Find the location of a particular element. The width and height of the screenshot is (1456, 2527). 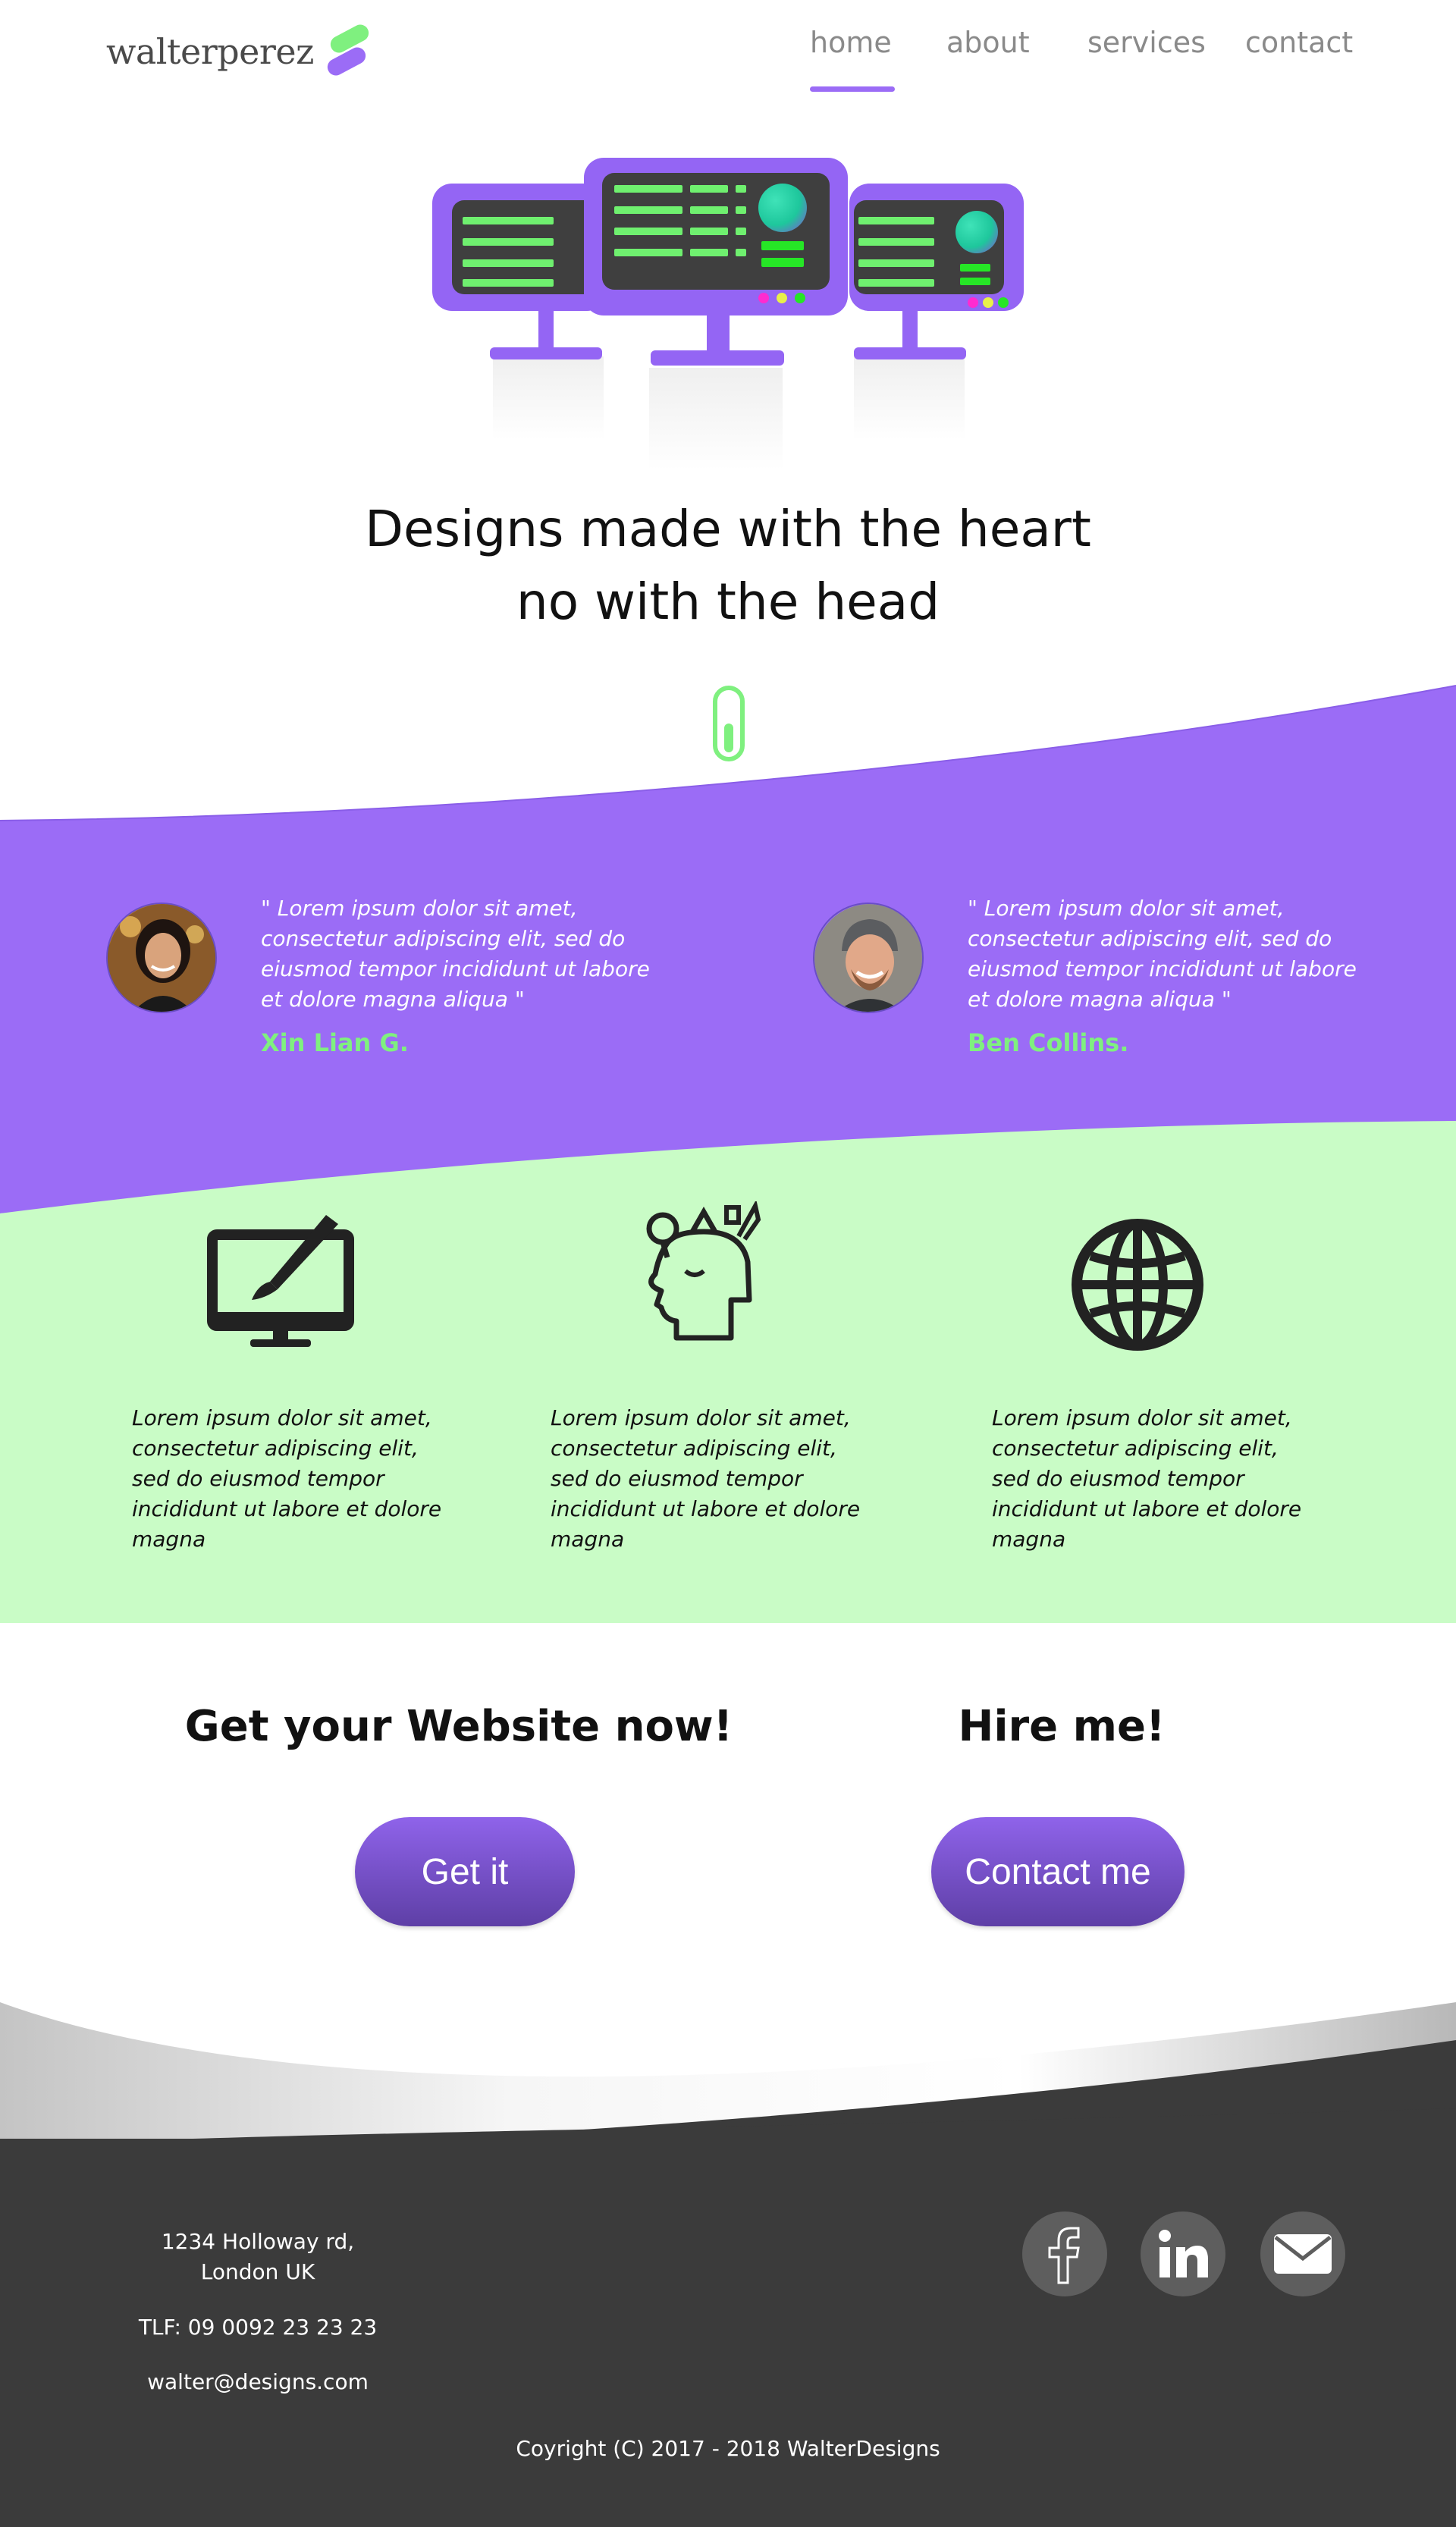

address-line-1: 1234 Holloway rd, is located at coordinates (258, 2241).